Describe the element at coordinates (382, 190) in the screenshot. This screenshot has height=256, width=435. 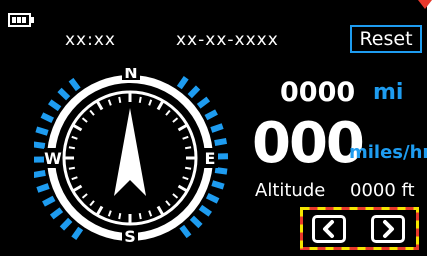
I see `altitude-value: 0000 ft` at that location.